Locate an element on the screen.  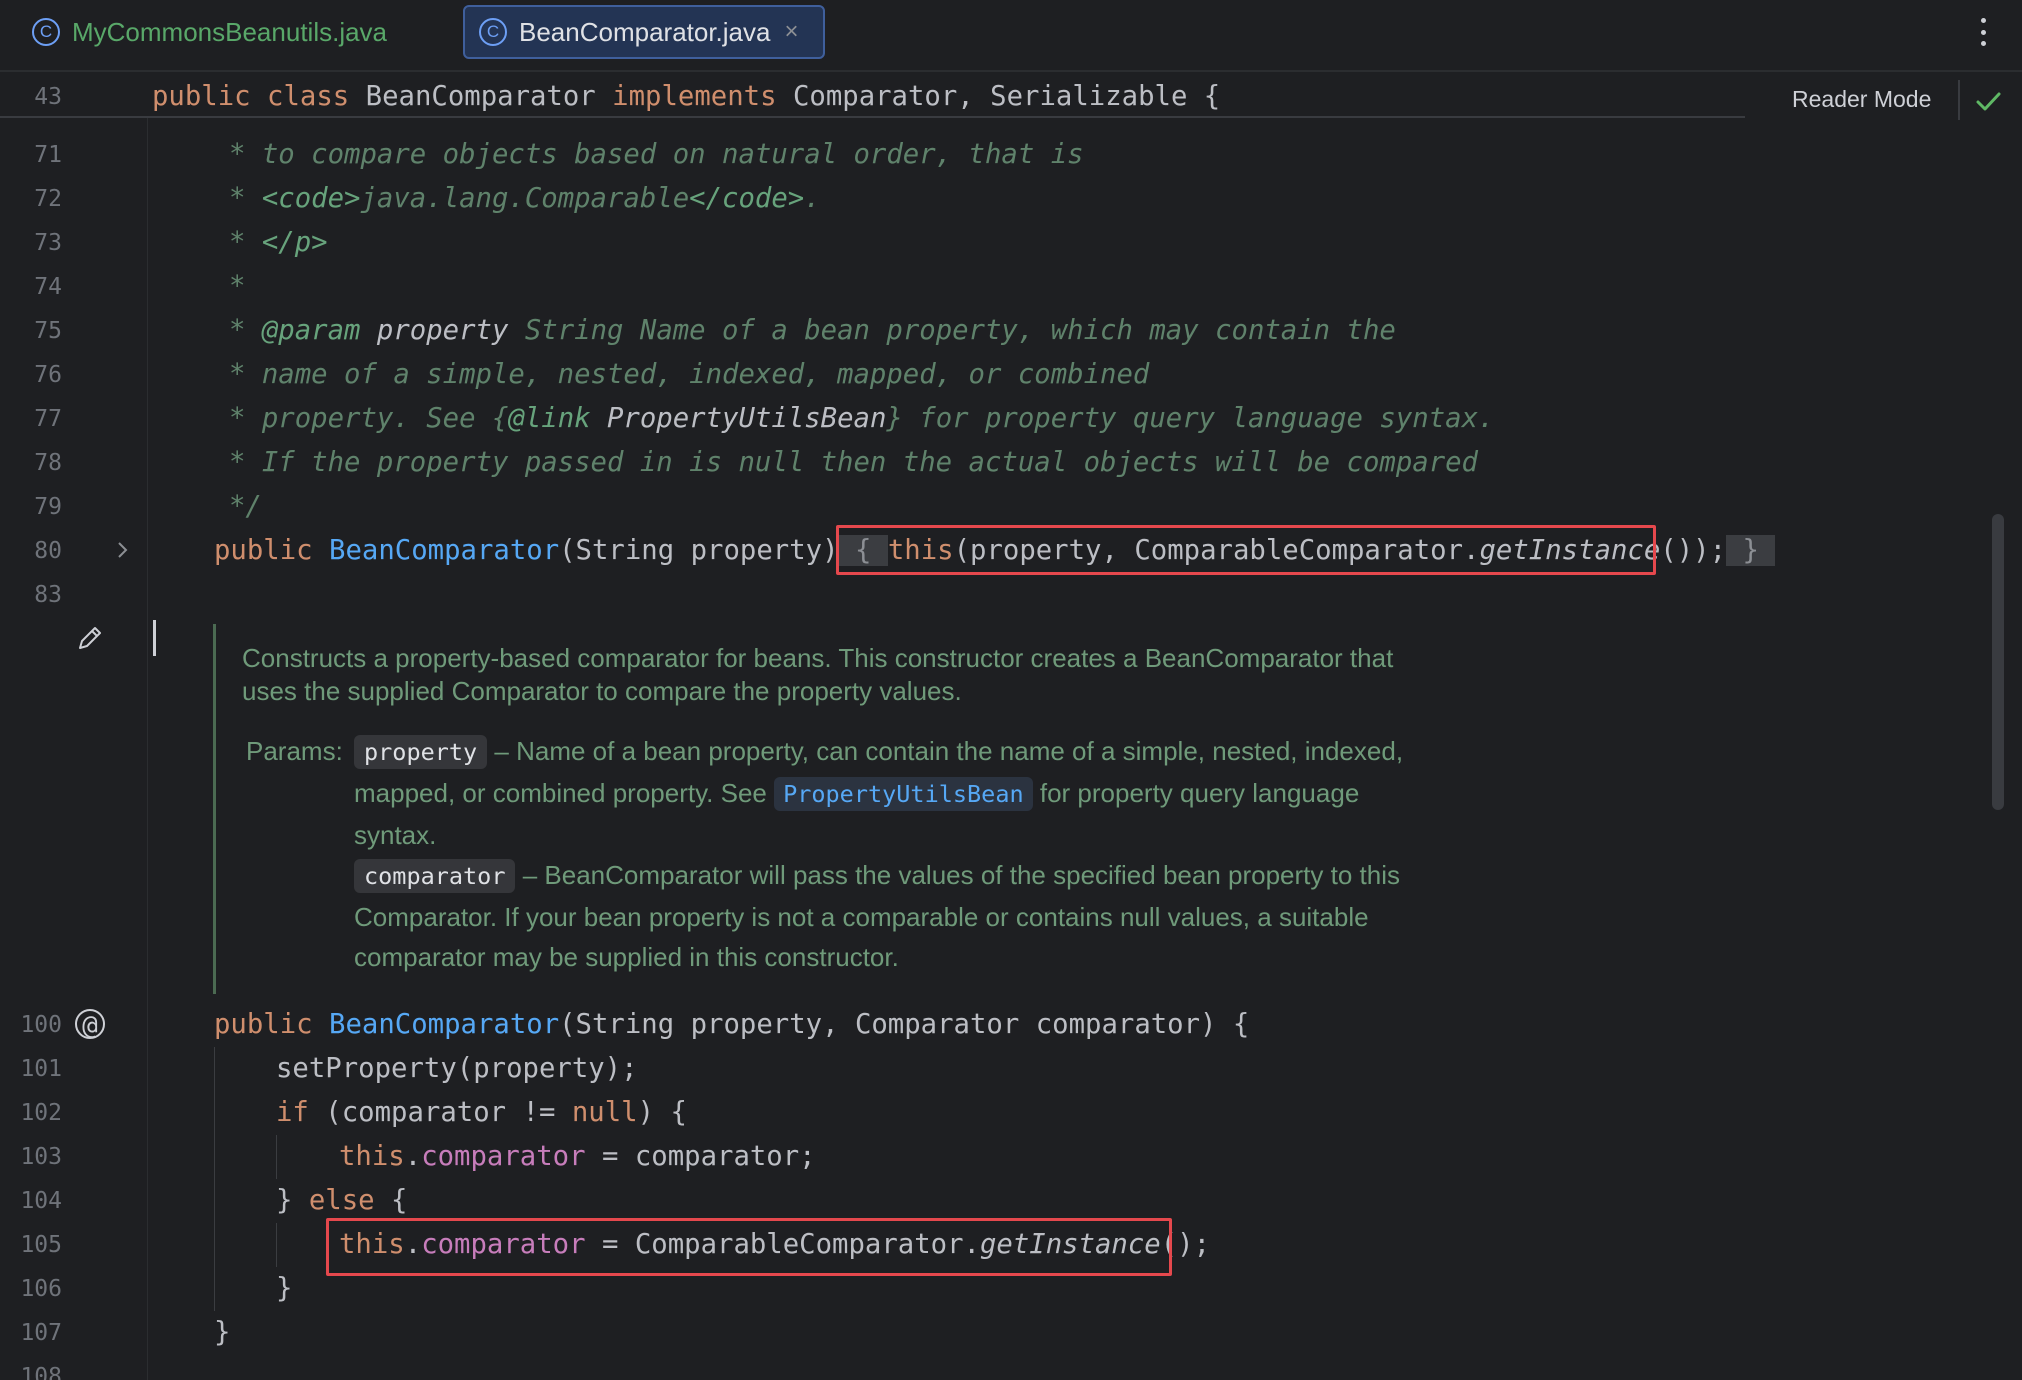
line-number: 72 is located at coordinates (48, 199).